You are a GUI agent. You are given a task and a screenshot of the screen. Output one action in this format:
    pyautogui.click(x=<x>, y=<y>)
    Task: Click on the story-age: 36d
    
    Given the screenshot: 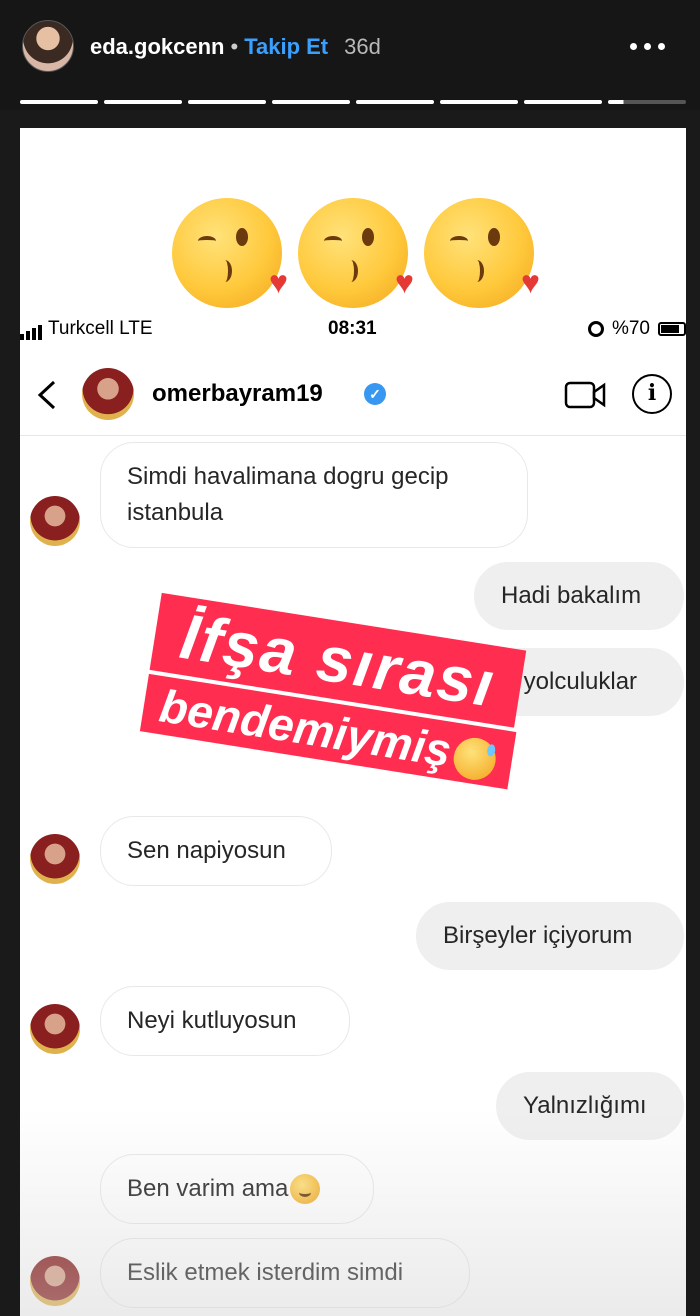 What is the action you would take?
    pyautogui.click(x=362, y=46)
    